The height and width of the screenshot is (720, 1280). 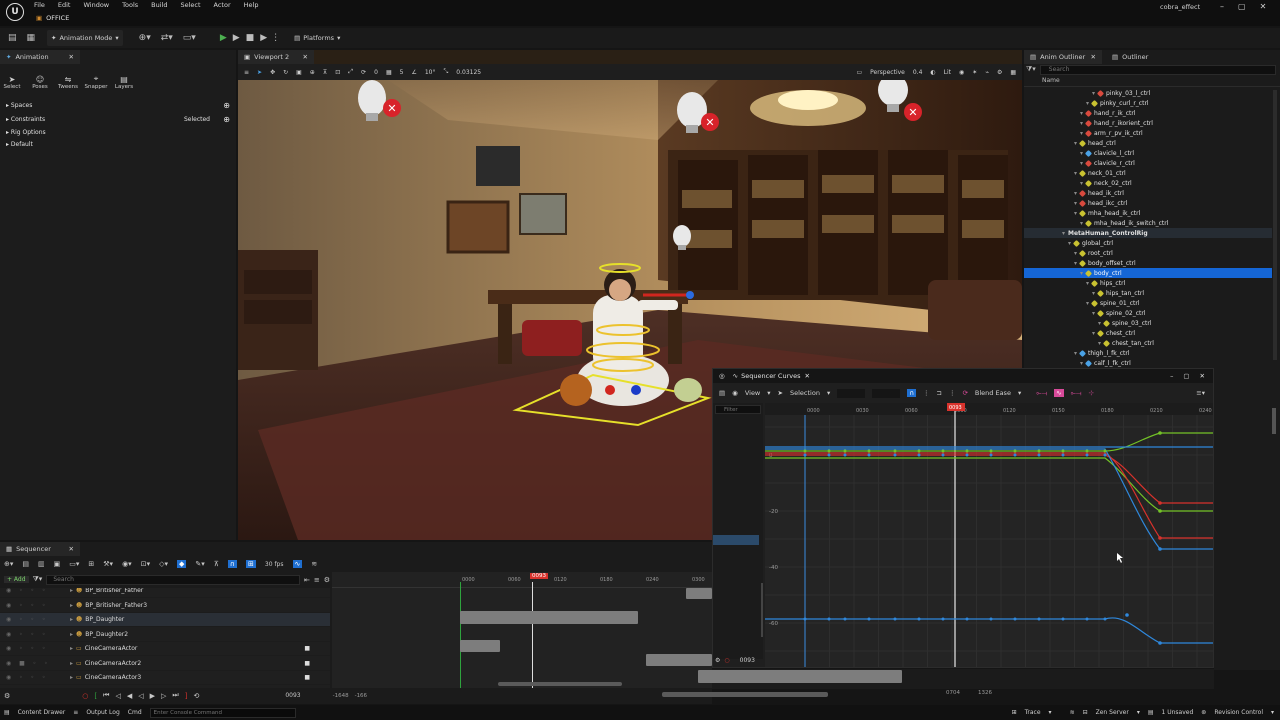 I want to click on blend-dropdown: Blend Ease, so click(x=993, y=393).